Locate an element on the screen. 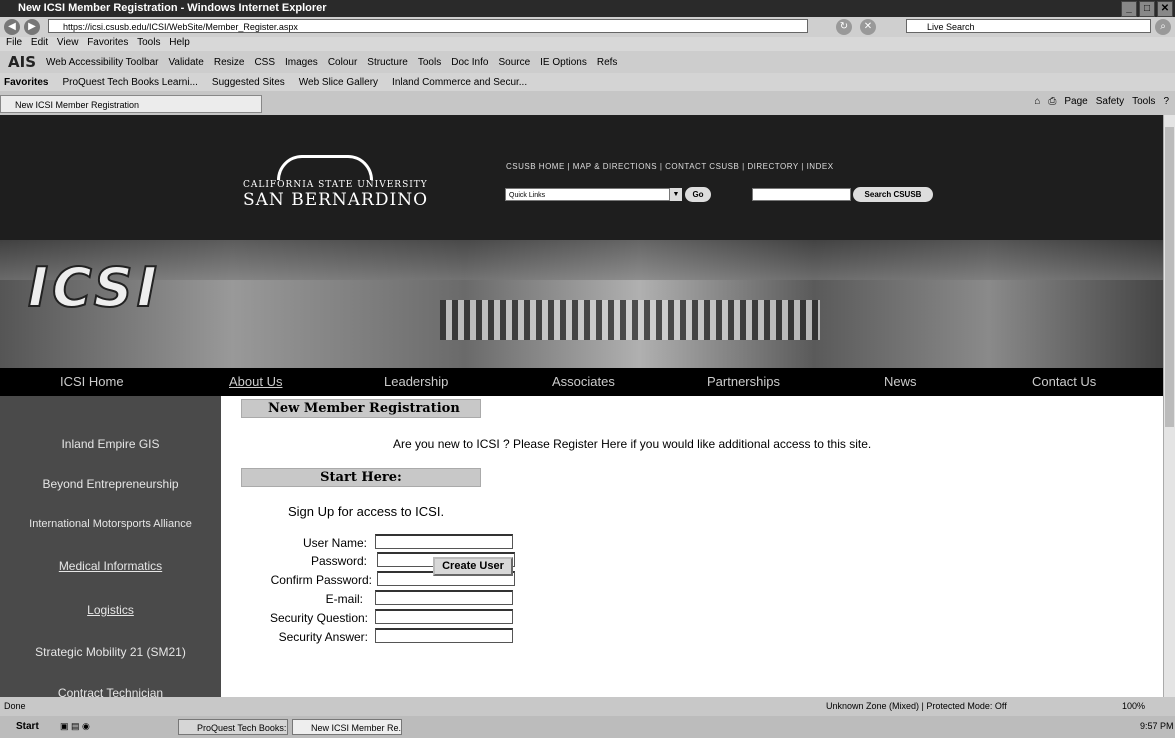 This screenshot has height=738, width=1175. nav-news: News is located at coordinates (900, 381).